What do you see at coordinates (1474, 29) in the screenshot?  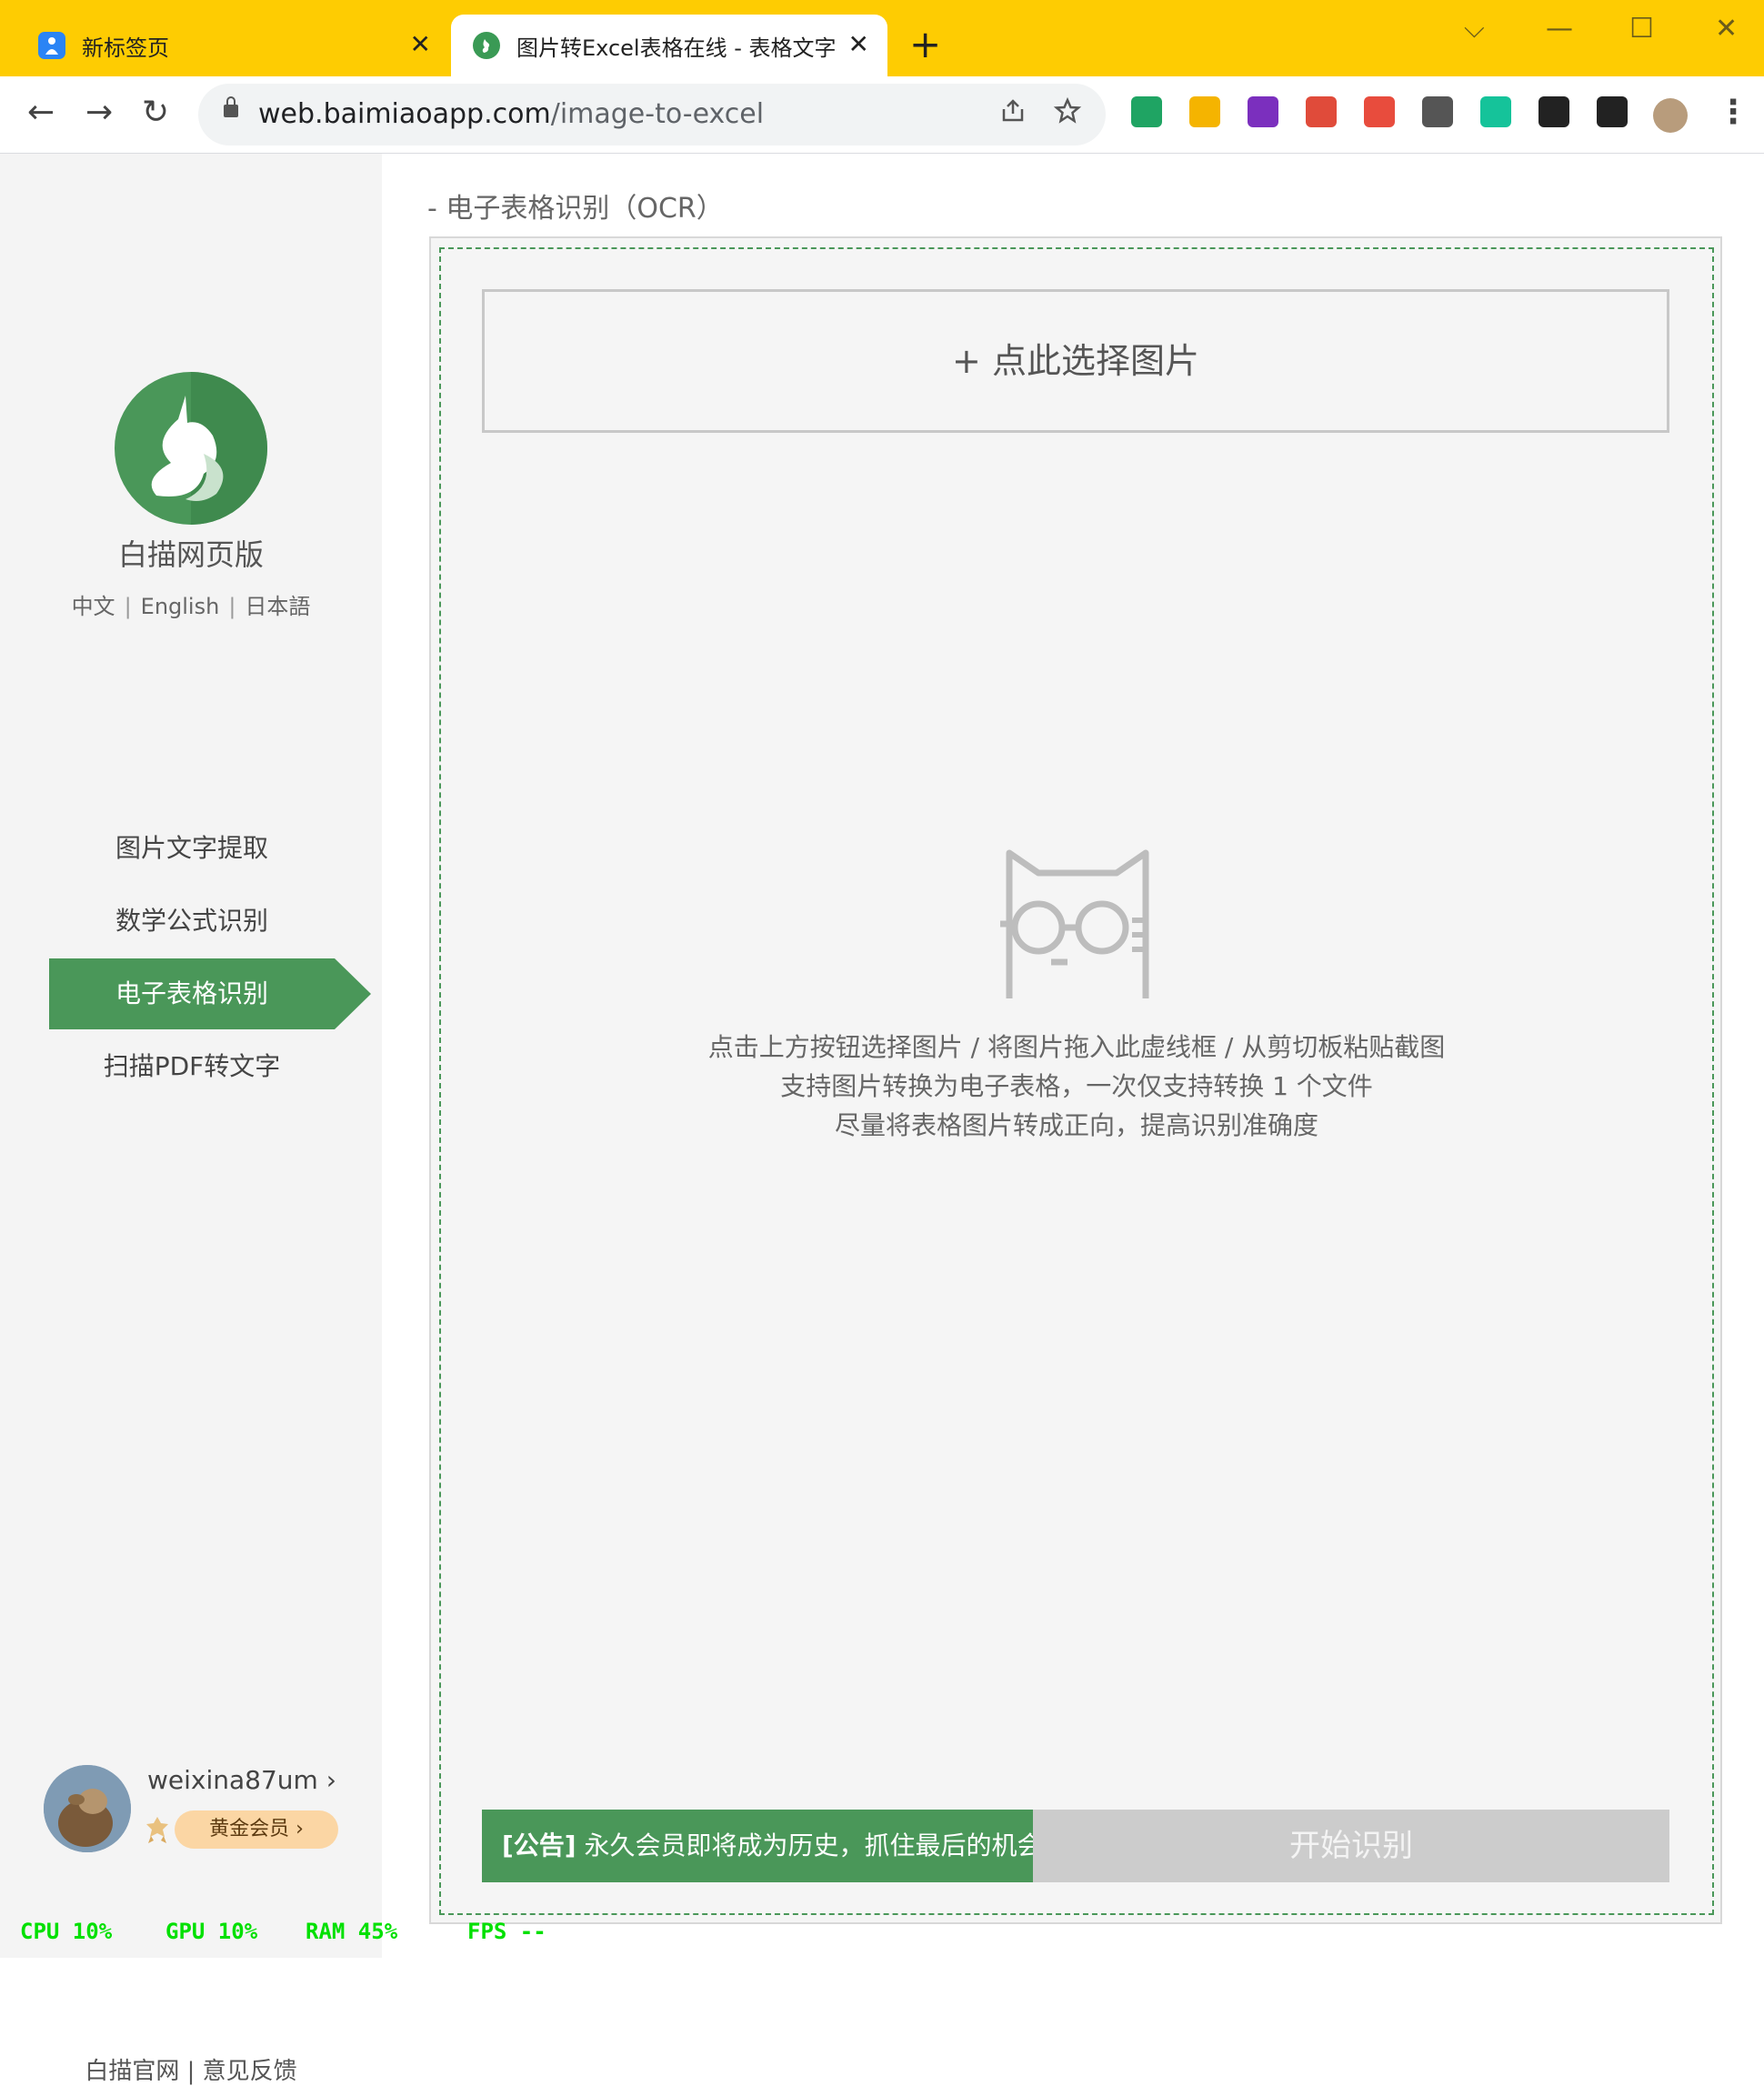 I see `tab-search-dropdown-icon: ⌵` at bounding box center [1474, 29].